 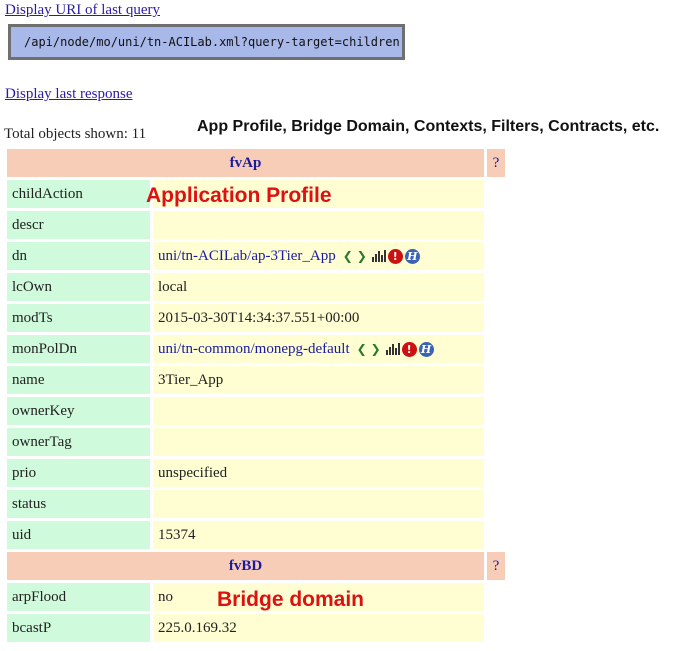 I want to click on object-header-row: fvBD?, so click(x=256, y=566).